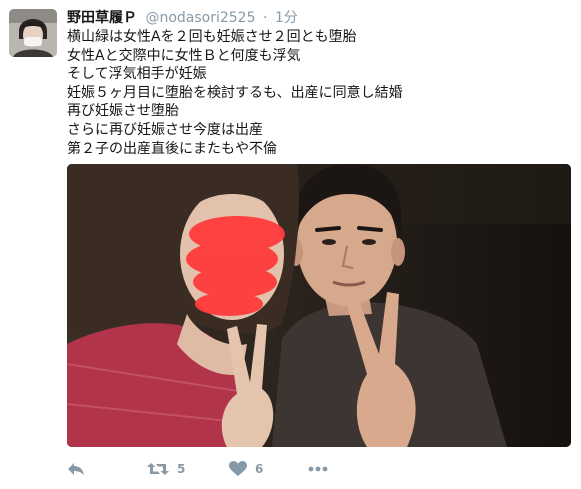 The width and height of the screenshot is (581, 489). What do you see at coordinates (259, 469) in the screenshot?
I see `like-count: 6` at bounding box center [259, 469].